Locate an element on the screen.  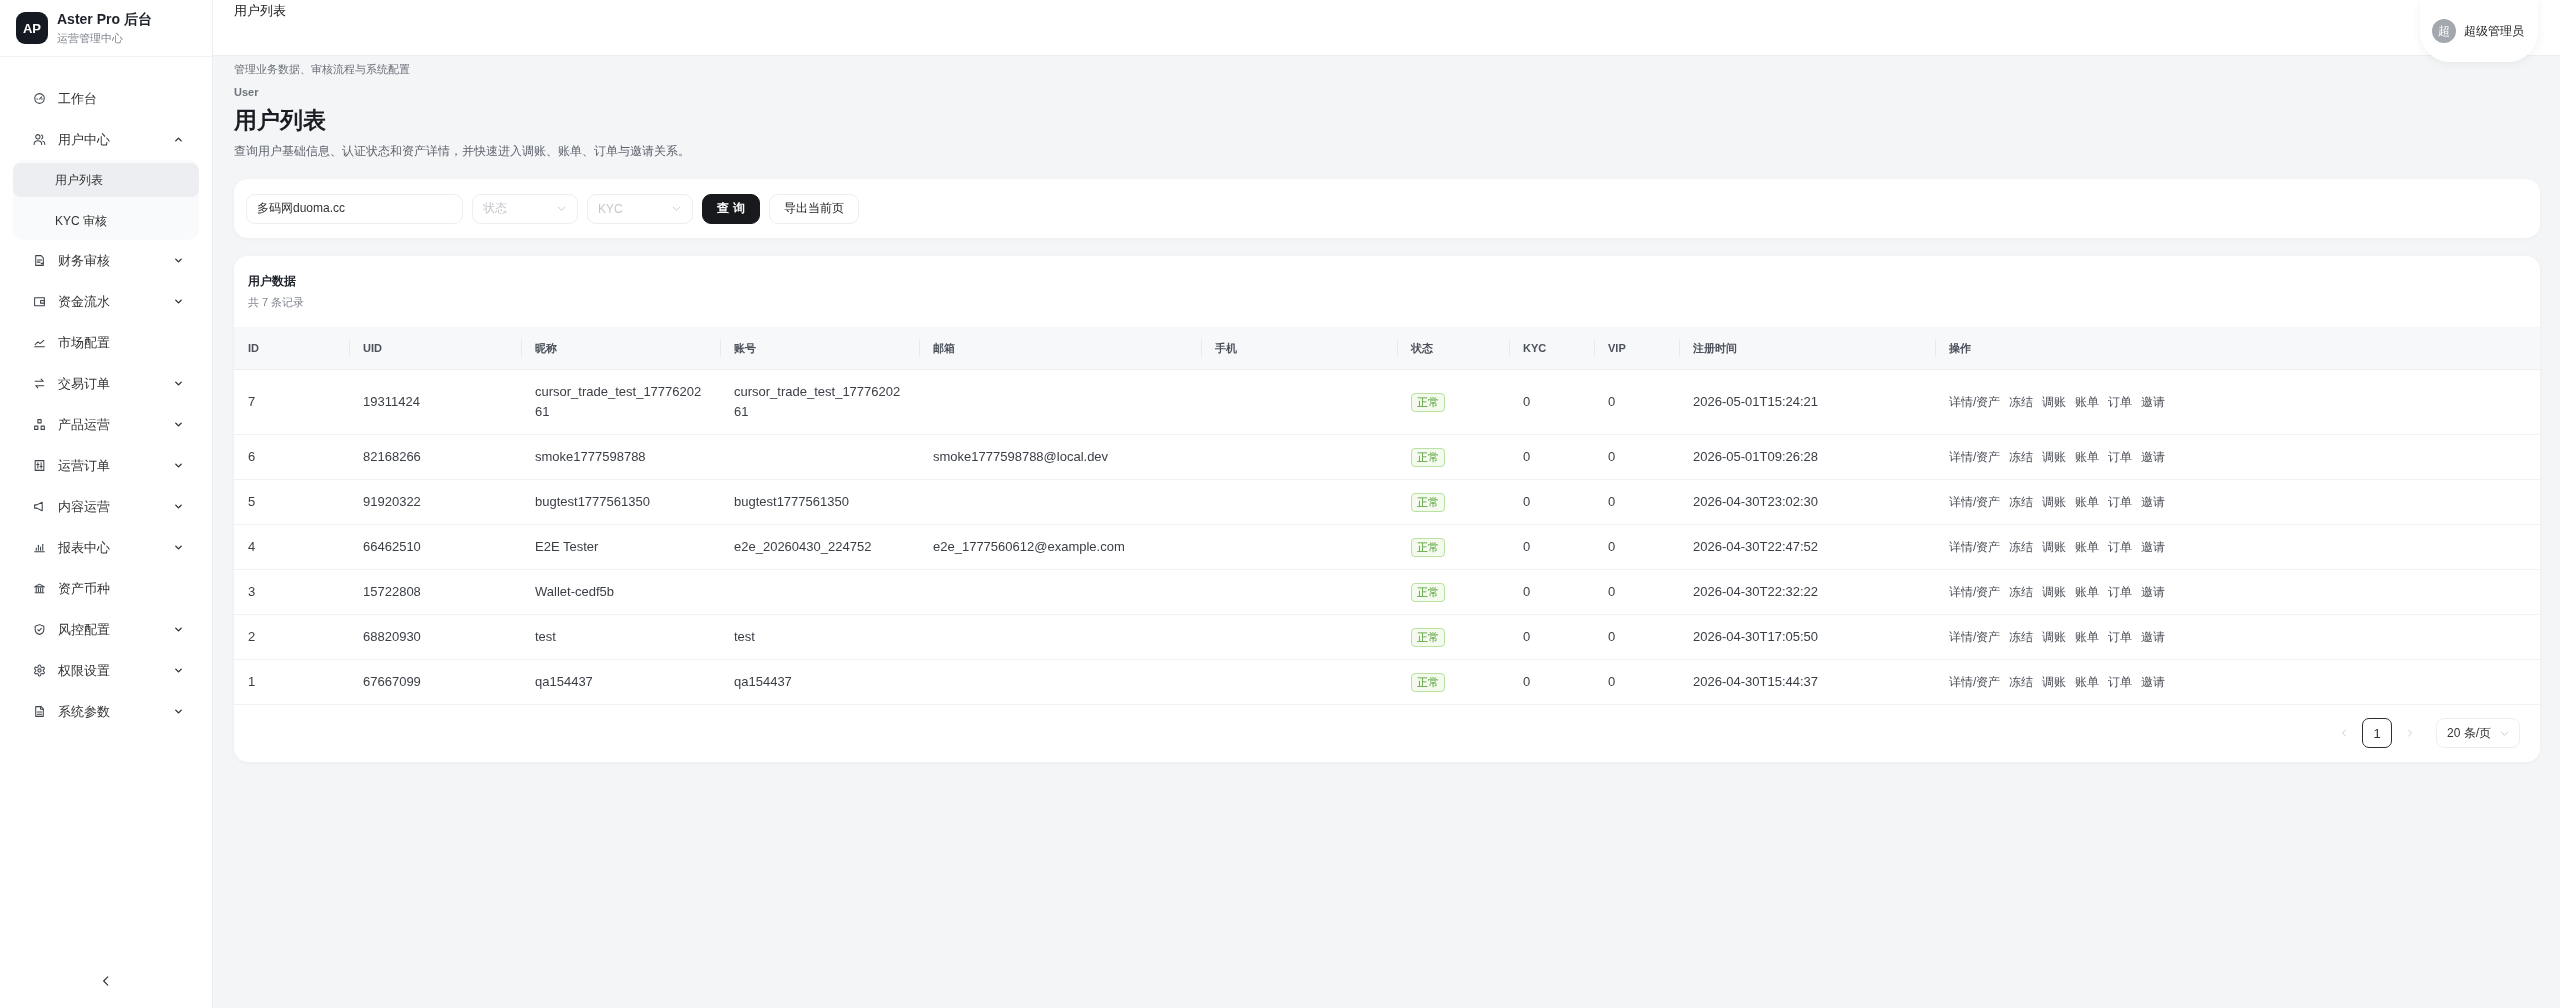
nav-item: 内容运营 is located at coordinates (106, 506).